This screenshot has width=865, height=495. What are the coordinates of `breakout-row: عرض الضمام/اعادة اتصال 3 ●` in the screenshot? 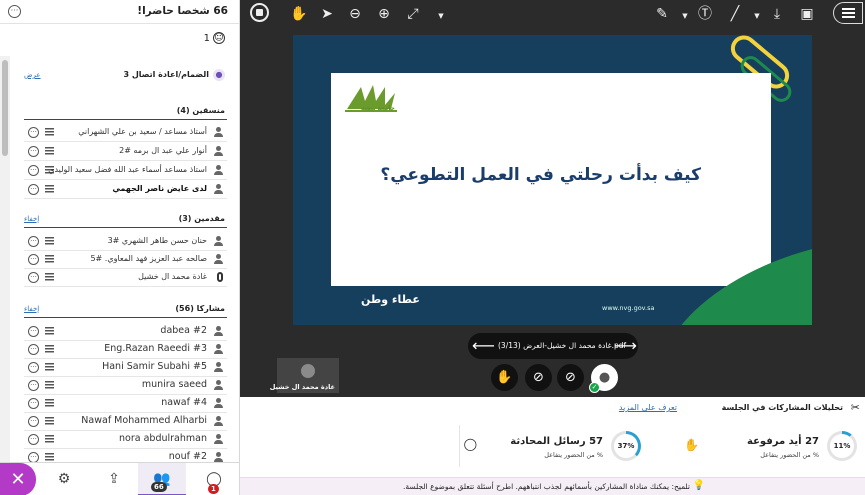 It's located at (124, 75).